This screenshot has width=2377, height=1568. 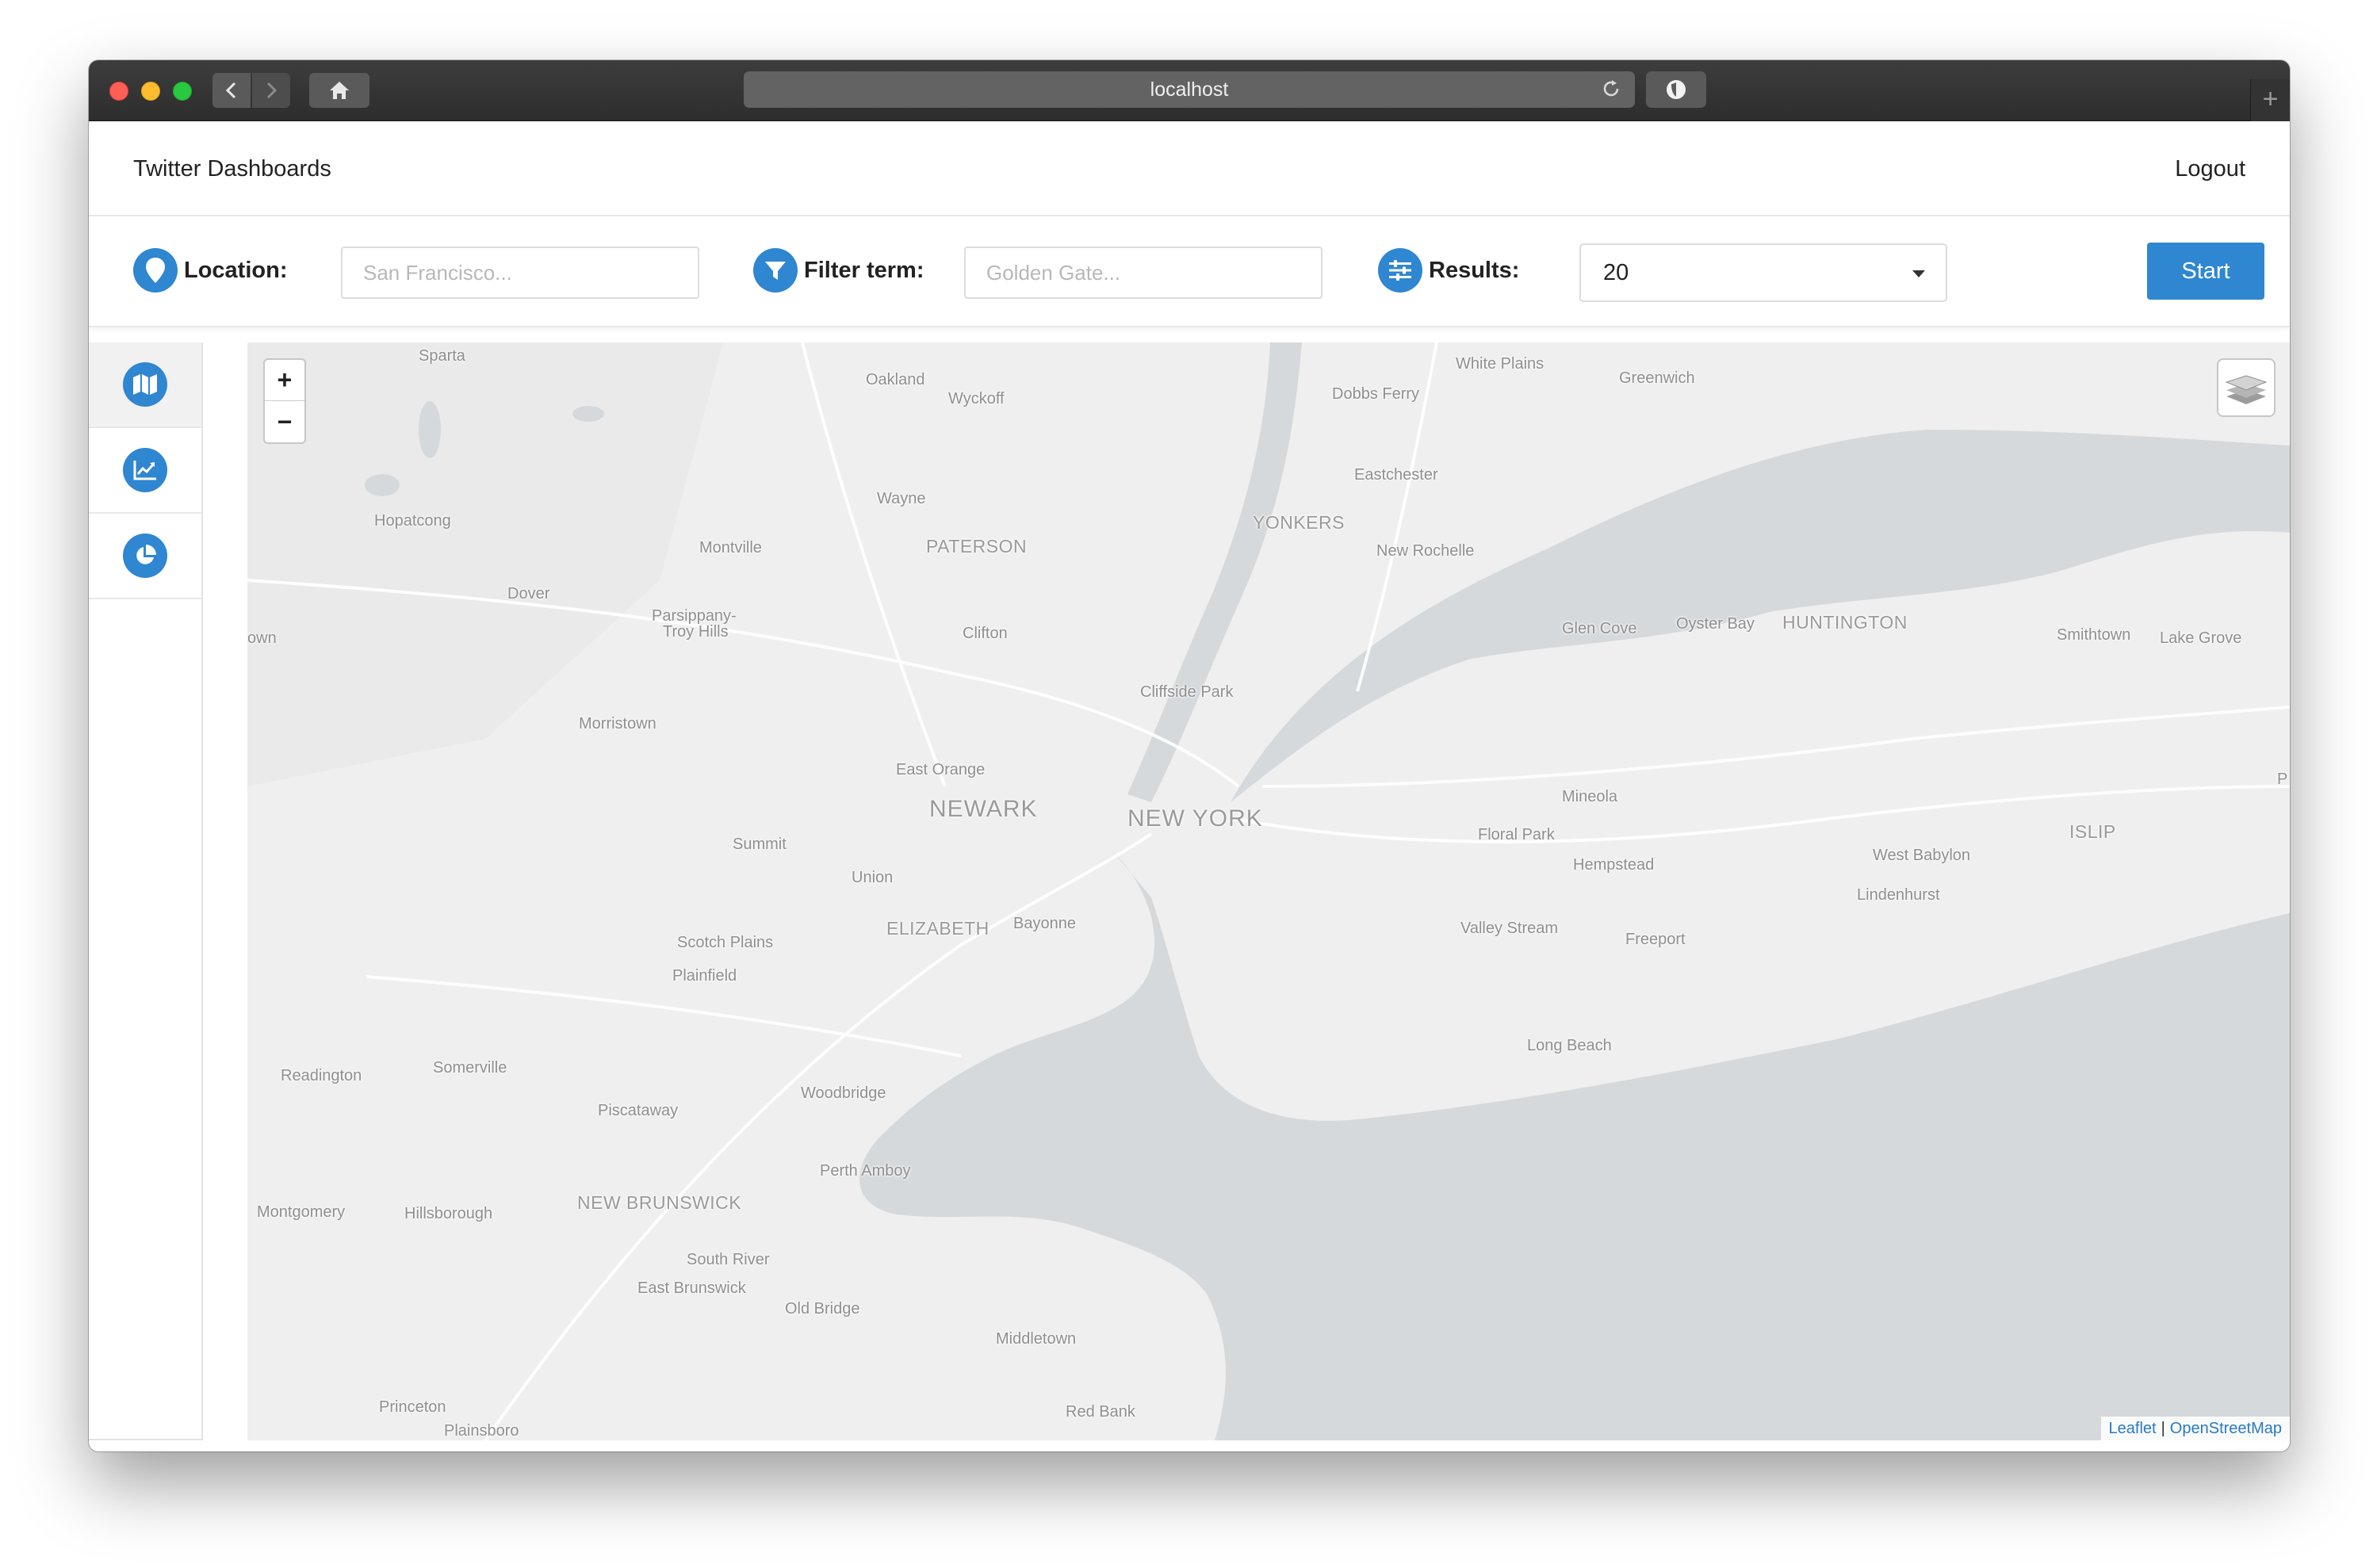 I want to click on chevron-right-icon, so click(x=272, y=90).